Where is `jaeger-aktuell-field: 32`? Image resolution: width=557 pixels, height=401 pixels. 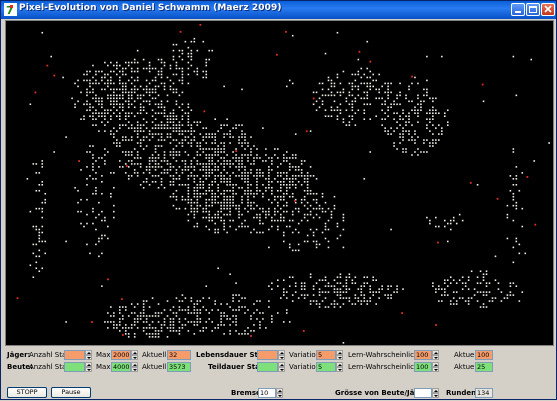 jaeger-aktuell-field: 32 is located at coordinates (179, 355).